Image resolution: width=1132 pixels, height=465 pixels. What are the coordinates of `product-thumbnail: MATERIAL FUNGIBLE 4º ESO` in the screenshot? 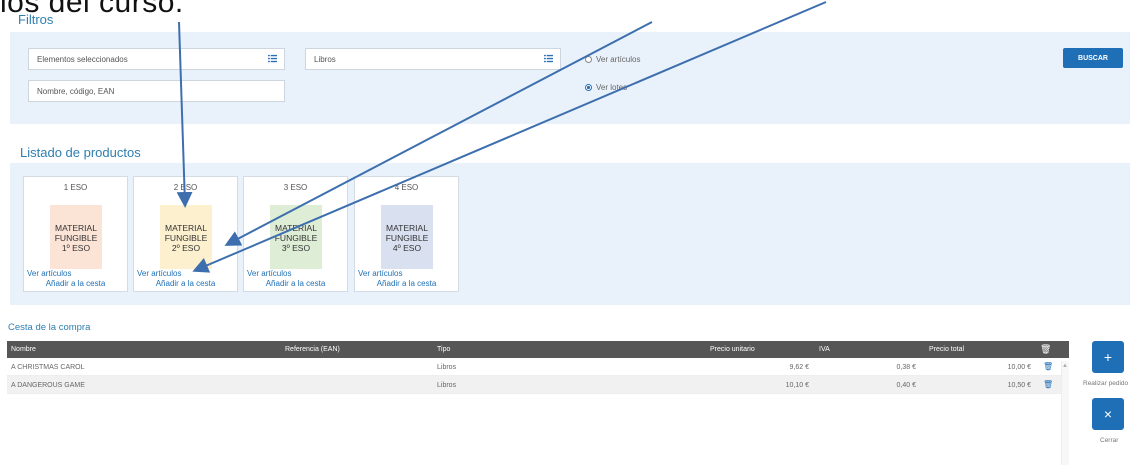 It's located at (407, 237).